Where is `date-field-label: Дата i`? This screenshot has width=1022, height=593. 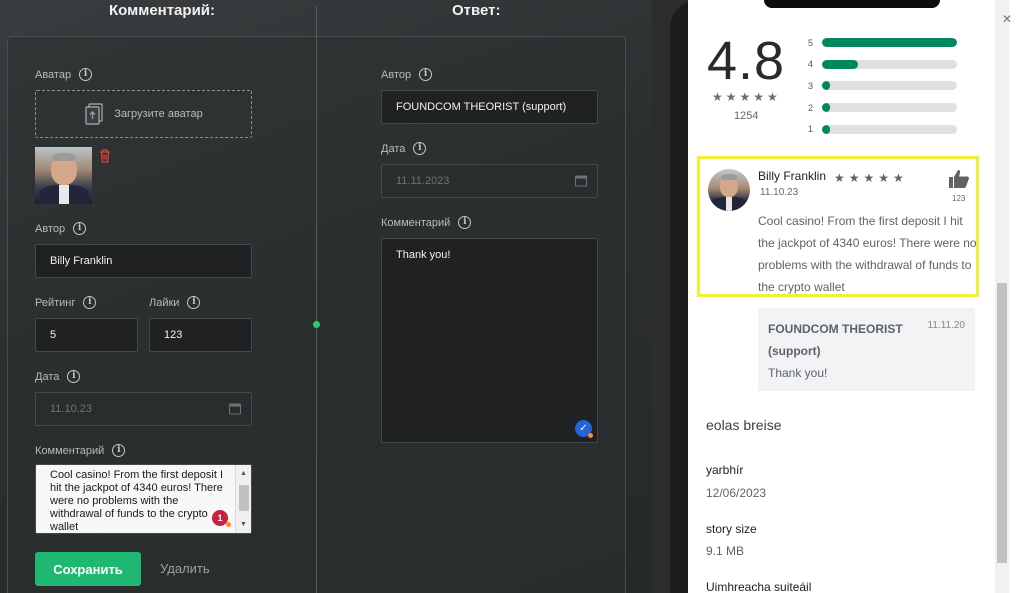 date-field-label: Дата i is located at coordinates (58, 376).